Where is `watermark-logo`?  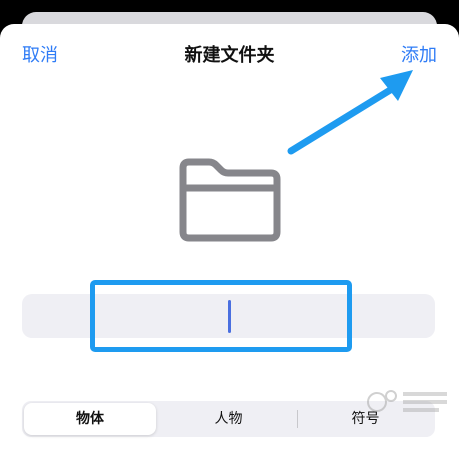
watermark-logo is located at coordinates (407, 401).